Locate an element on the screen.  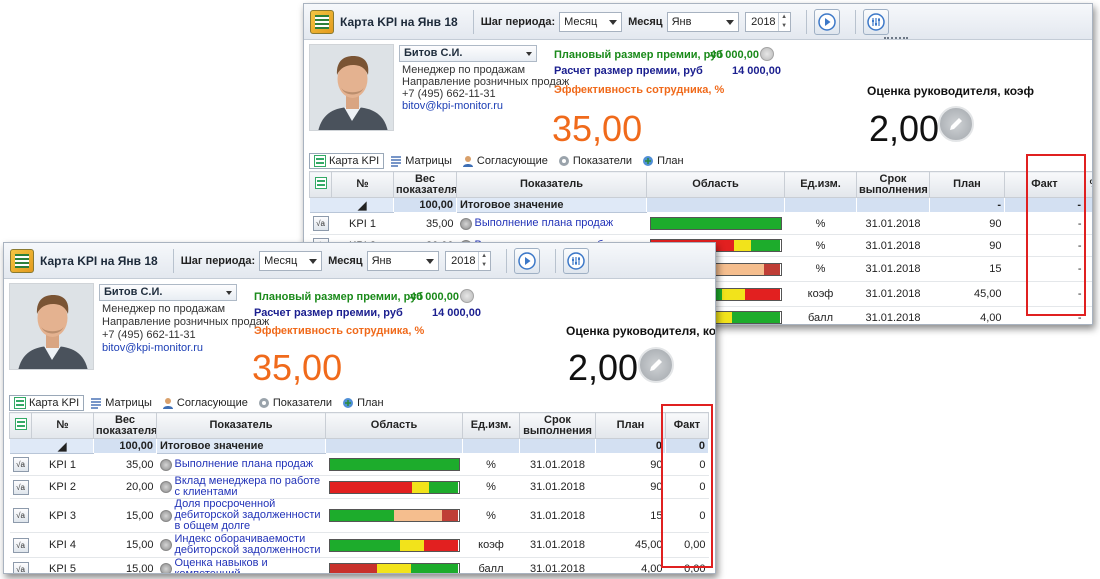
kpi-link: Оценка навыков и компетенций is located at coordinates (241, 565).